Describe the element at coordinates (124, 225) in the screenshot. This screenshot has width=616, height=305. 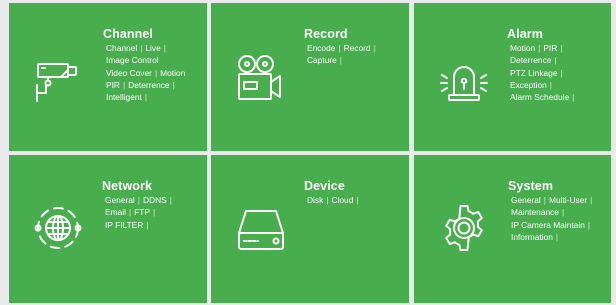
I see `link-ip-filter: IP FILTER` at that location.